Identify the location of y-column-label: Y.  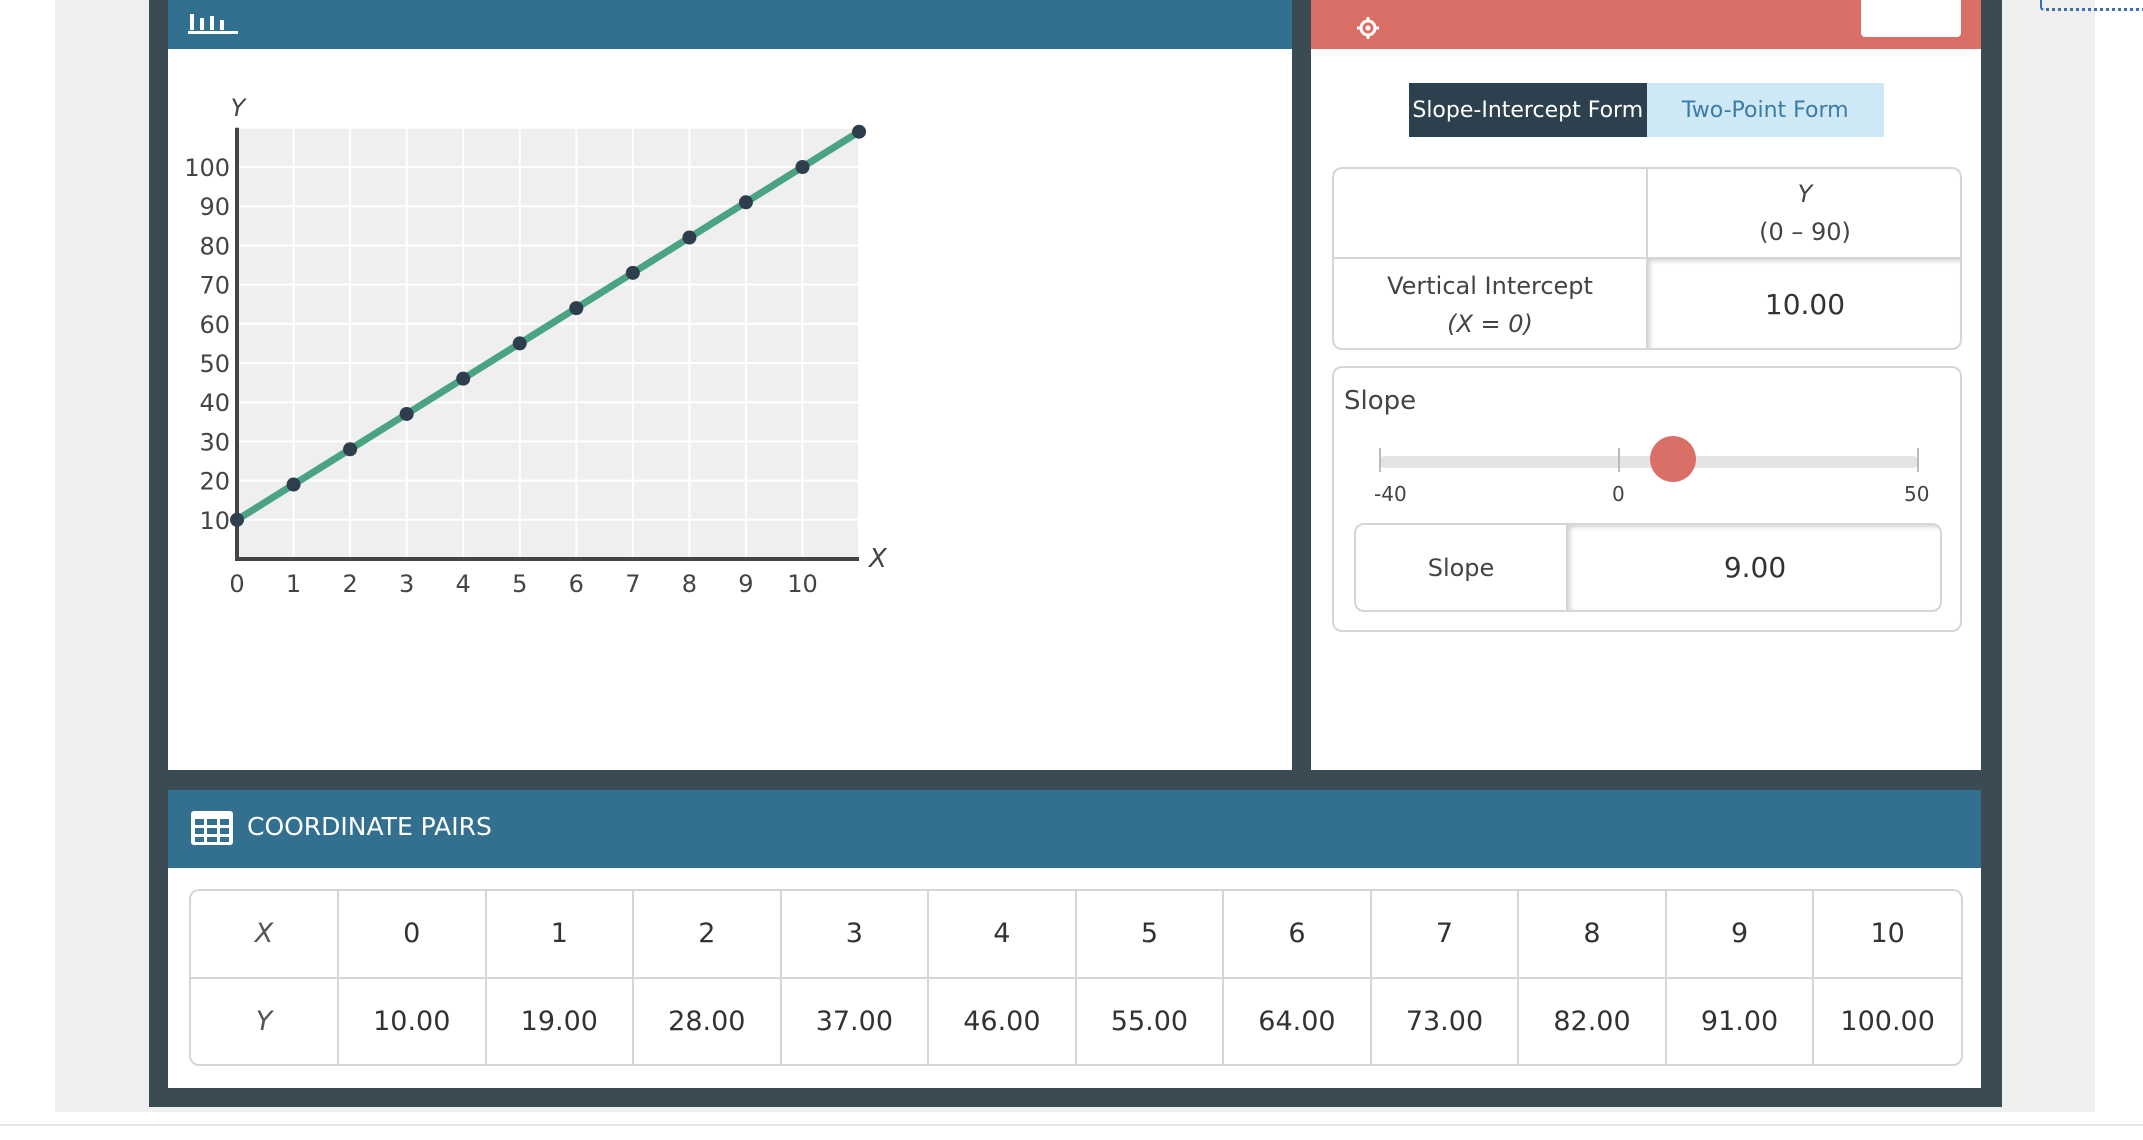
(1805, 194).